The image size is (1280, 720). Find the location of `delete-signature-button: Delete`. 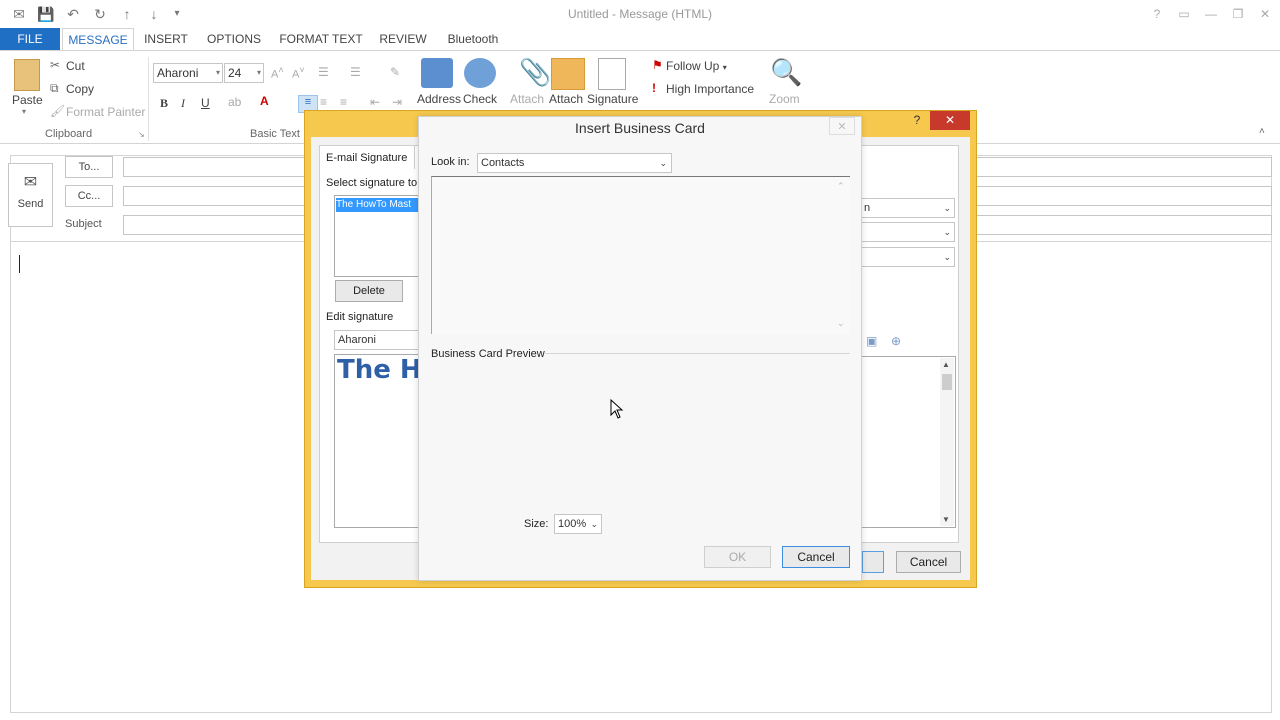

delete-signature-button: Delete is located at coordinates (369, 291).